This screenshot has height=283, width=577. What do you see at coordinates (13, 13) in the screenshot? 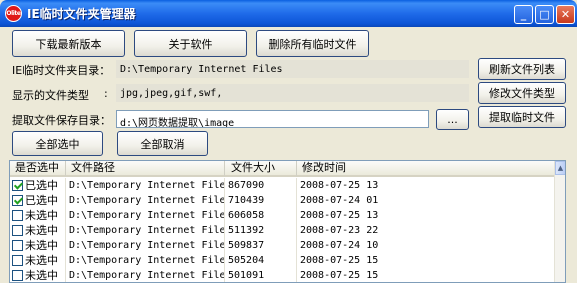
I see `app-logo-icon: Olite` at bounding box center [13, 13].